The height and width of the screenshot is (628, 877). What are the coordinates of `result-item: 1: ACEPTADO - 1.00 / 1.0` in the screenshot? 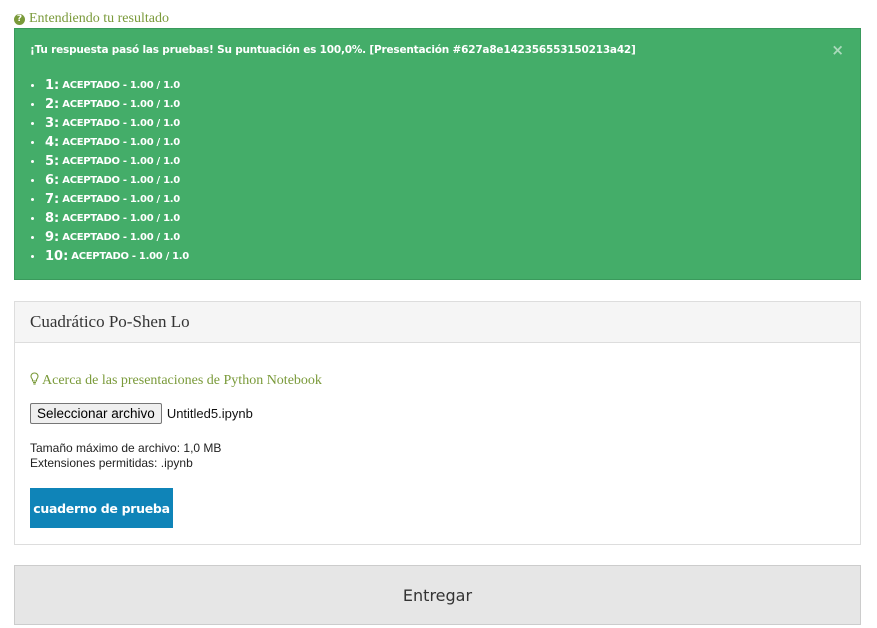 It's located at (110, 85).